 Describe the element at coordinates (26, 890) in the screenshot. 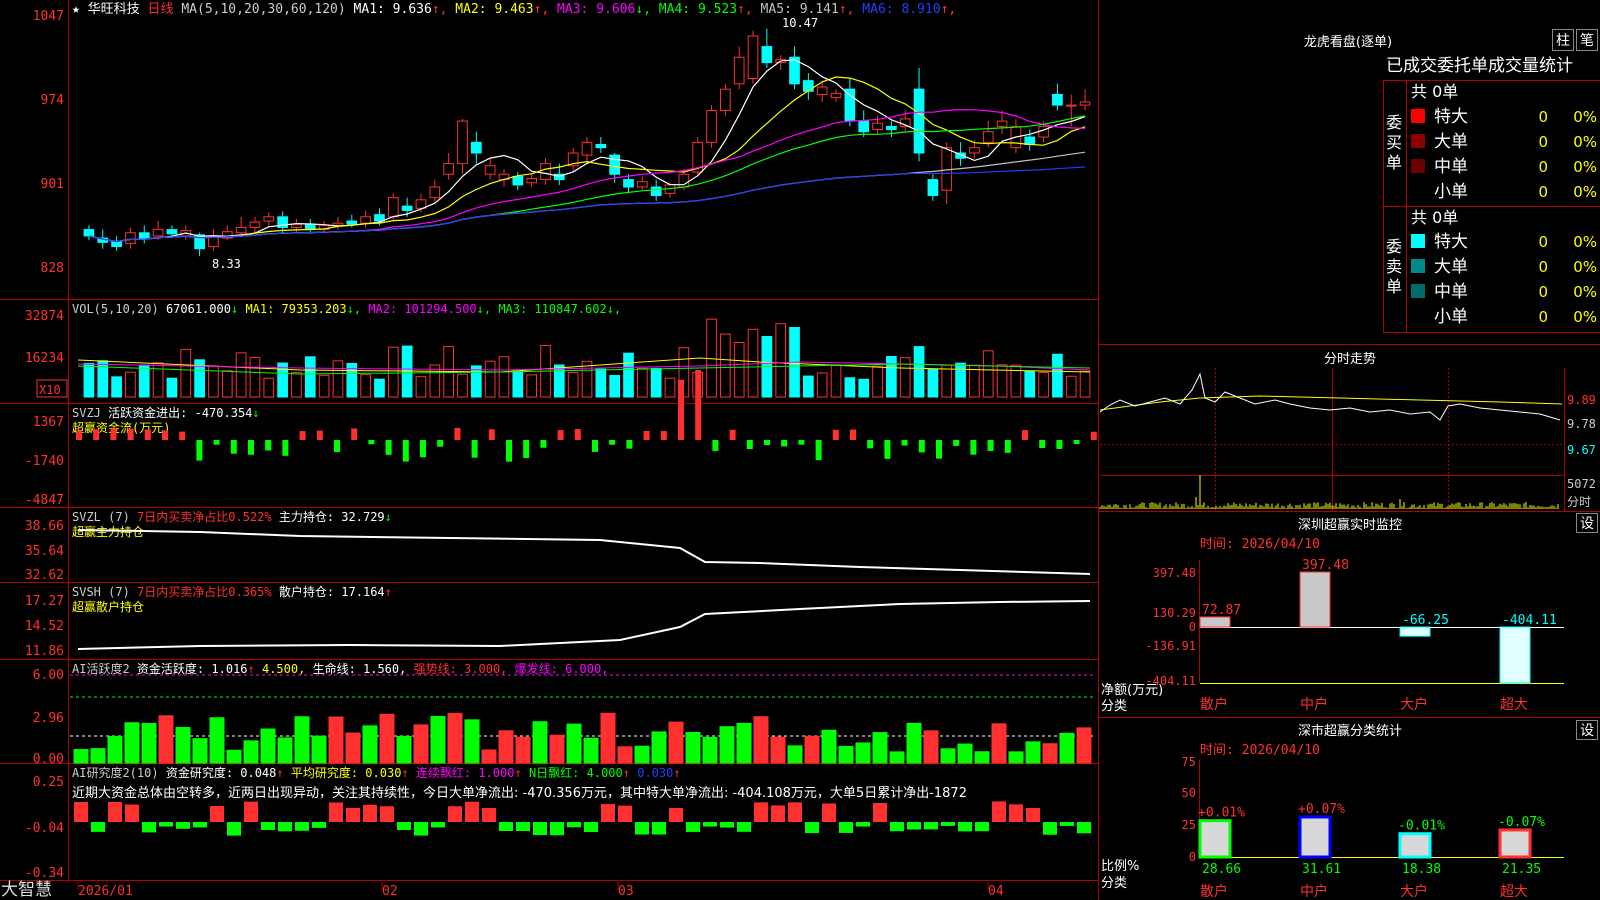

I see `brand-logo: 大智慧` at that location.